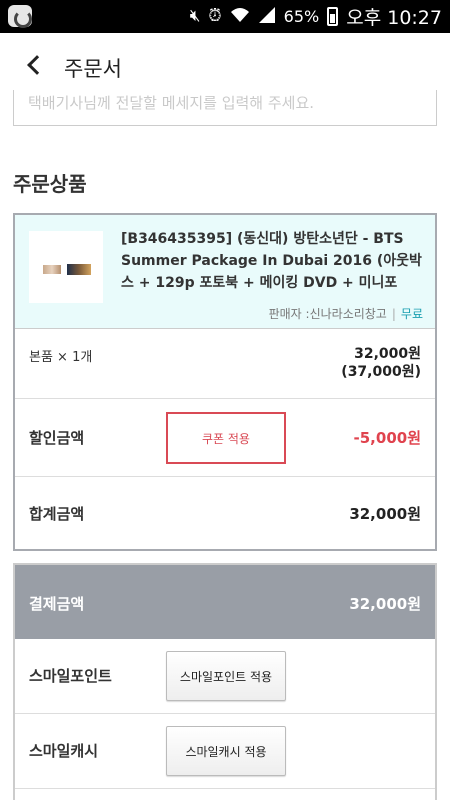  Describe the element at coordinates (57, 604) in the screenshot. I see `payment-label: 결제금액` at that location.